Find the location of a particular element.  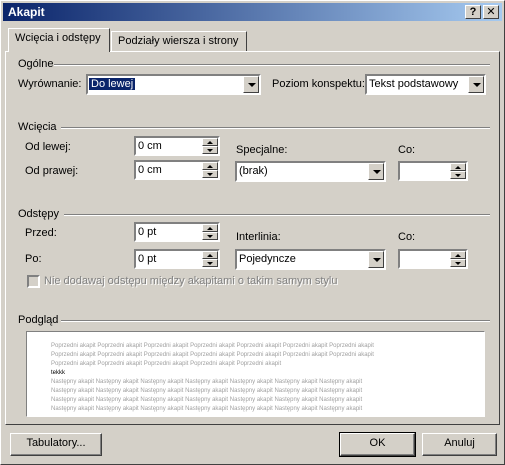

section-preview-title: Podgląd is located at coordinates (38, 320).